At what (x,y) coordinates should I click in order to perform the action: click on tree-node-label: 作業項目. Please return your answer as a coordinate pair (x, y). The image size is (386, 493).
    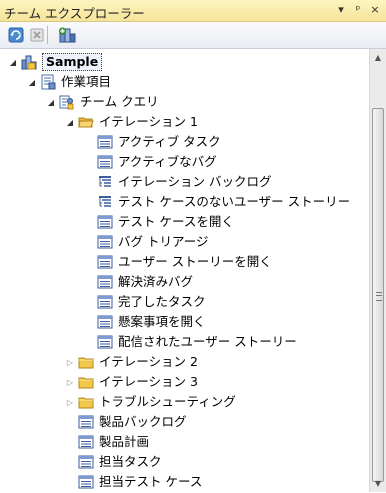
    Looking at the image, I should click on (86, 81).